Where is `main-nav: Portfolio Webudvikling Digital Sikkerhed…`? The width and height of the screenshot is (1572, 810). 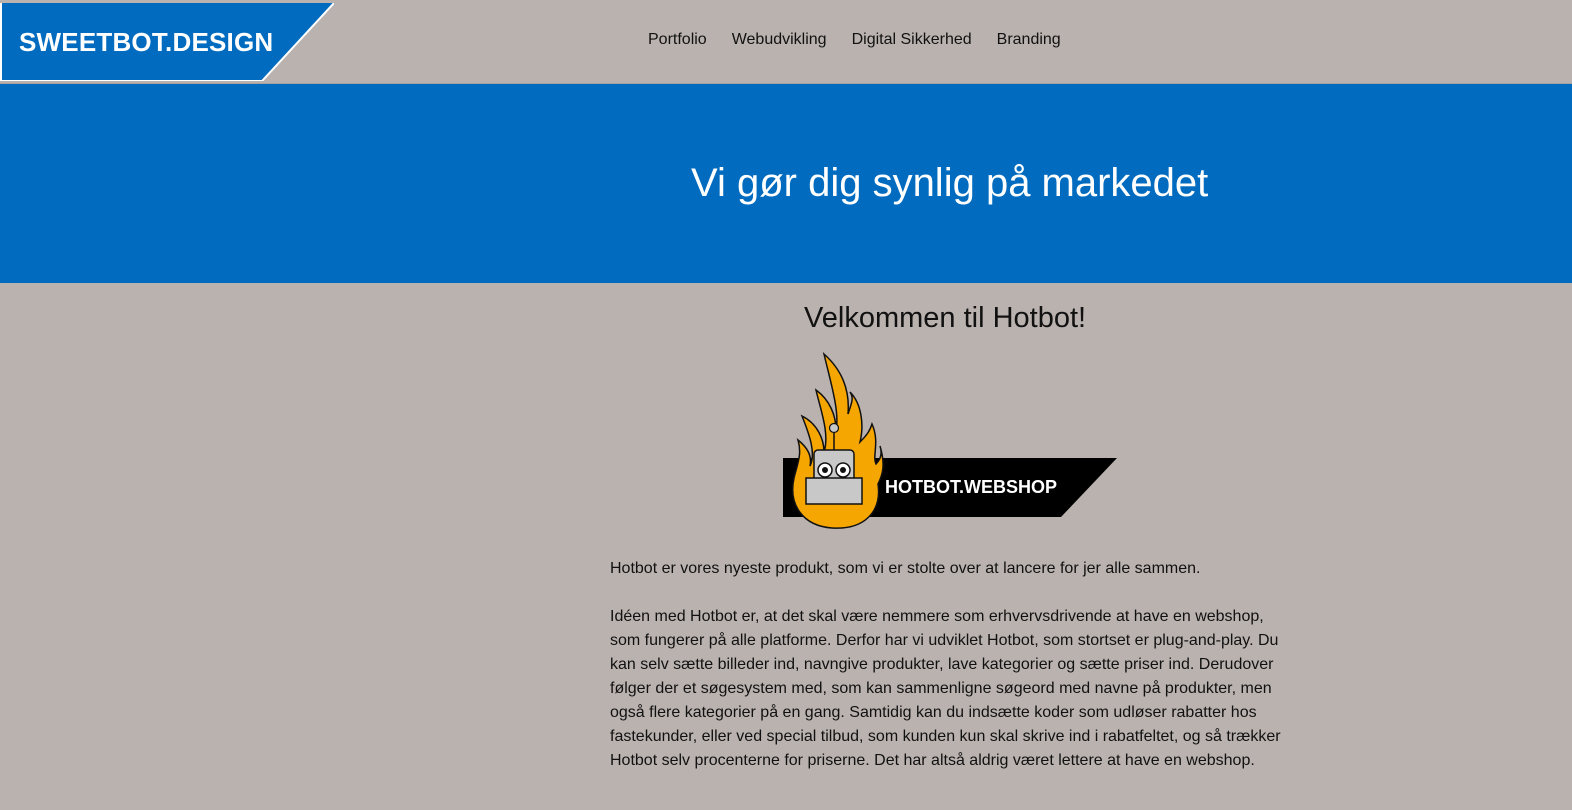
main-nav: Portfolio Webudvikling Digital Sikkerhed… is located at coordinates (867, 40).